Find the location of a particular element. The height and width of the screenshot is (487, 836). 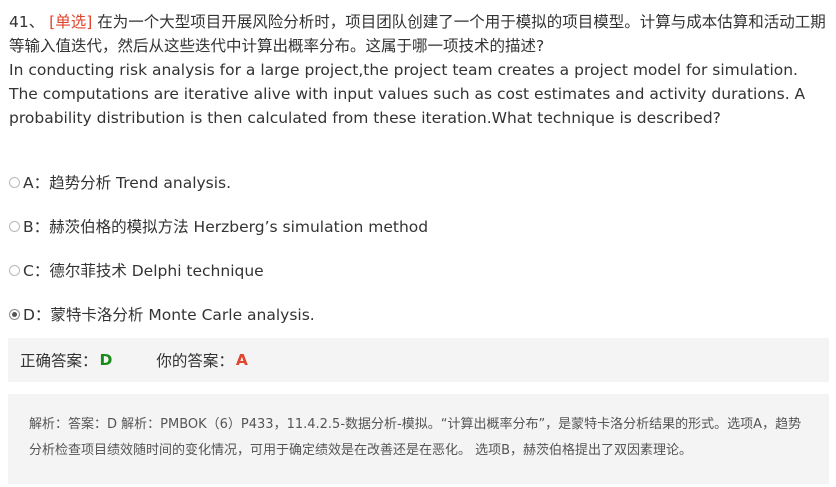

question-type-tag: [单选] is located at coordinates (71, 22).